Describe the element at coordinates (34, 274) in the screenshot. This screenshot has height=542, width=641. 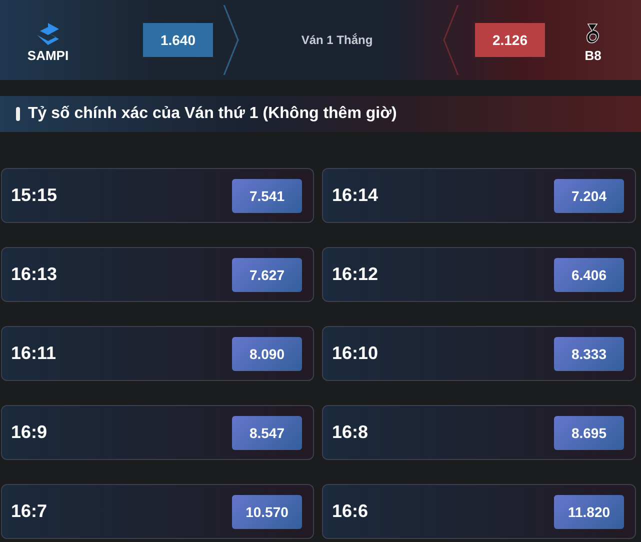
I see `score-label: 16:13` at that location.